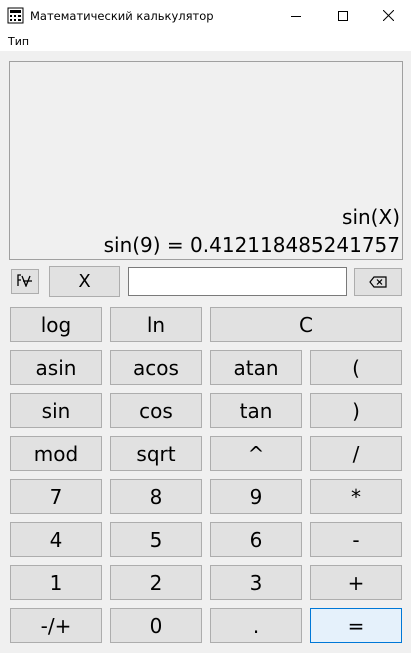 The width and height of the screenshot is (411, 653). I want to click on key-tan: tan, so click(256, 410).